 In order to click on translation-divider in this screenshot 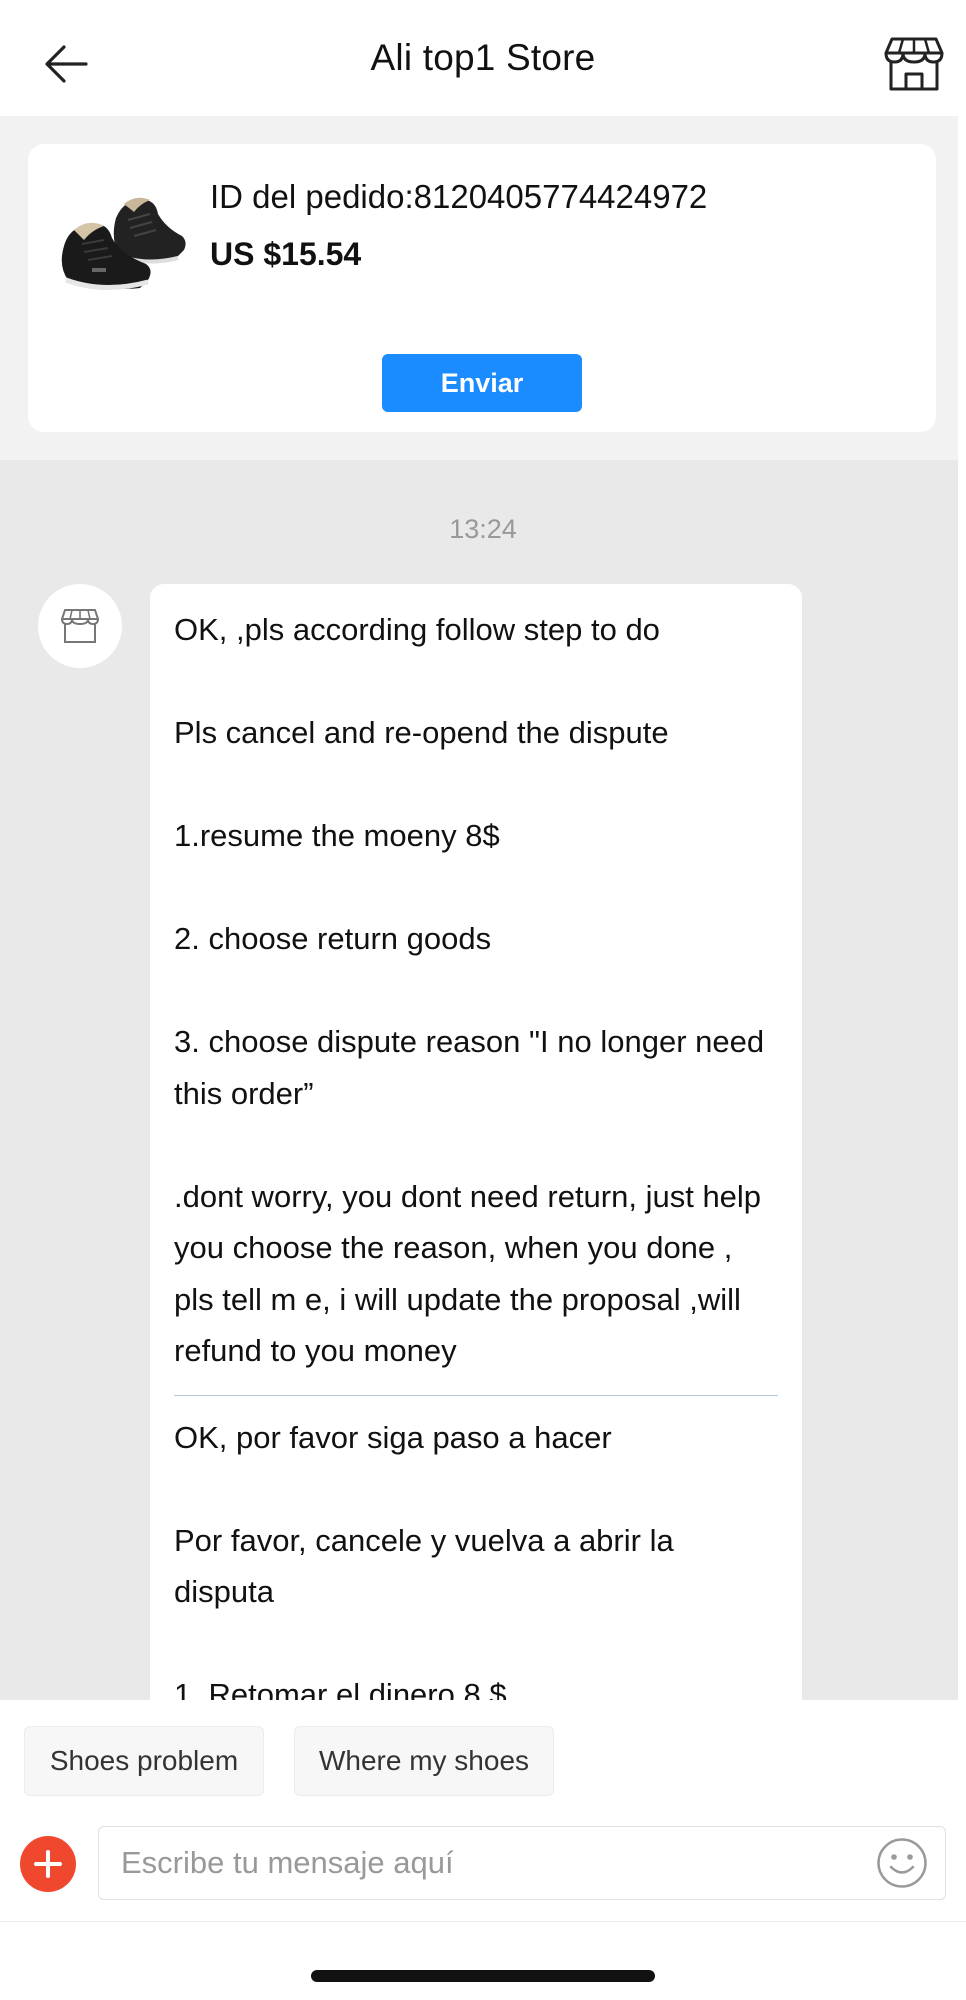, I will do `click(476, 1395)`.